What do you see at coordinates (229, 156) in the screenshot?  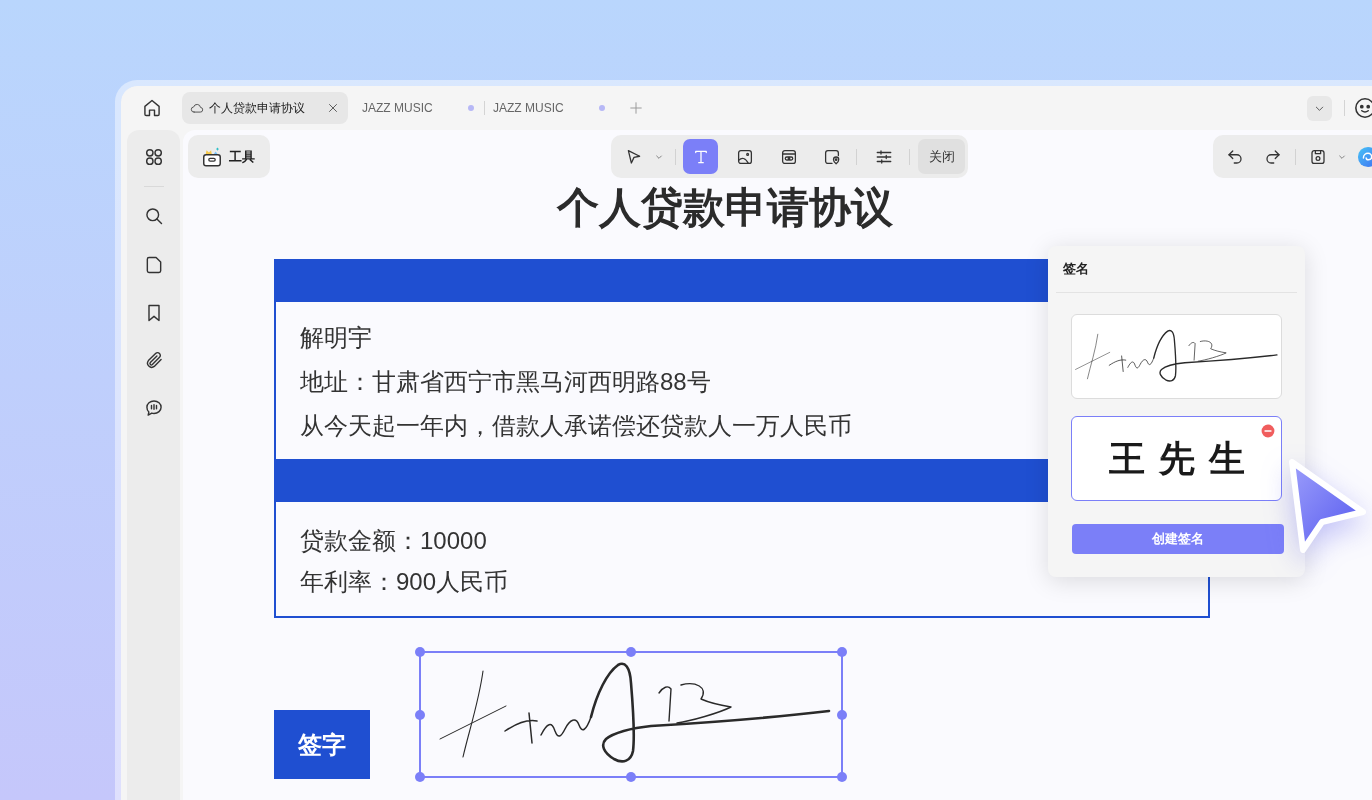 I see `tools-button: 工具` at bounding box center [229, 156].